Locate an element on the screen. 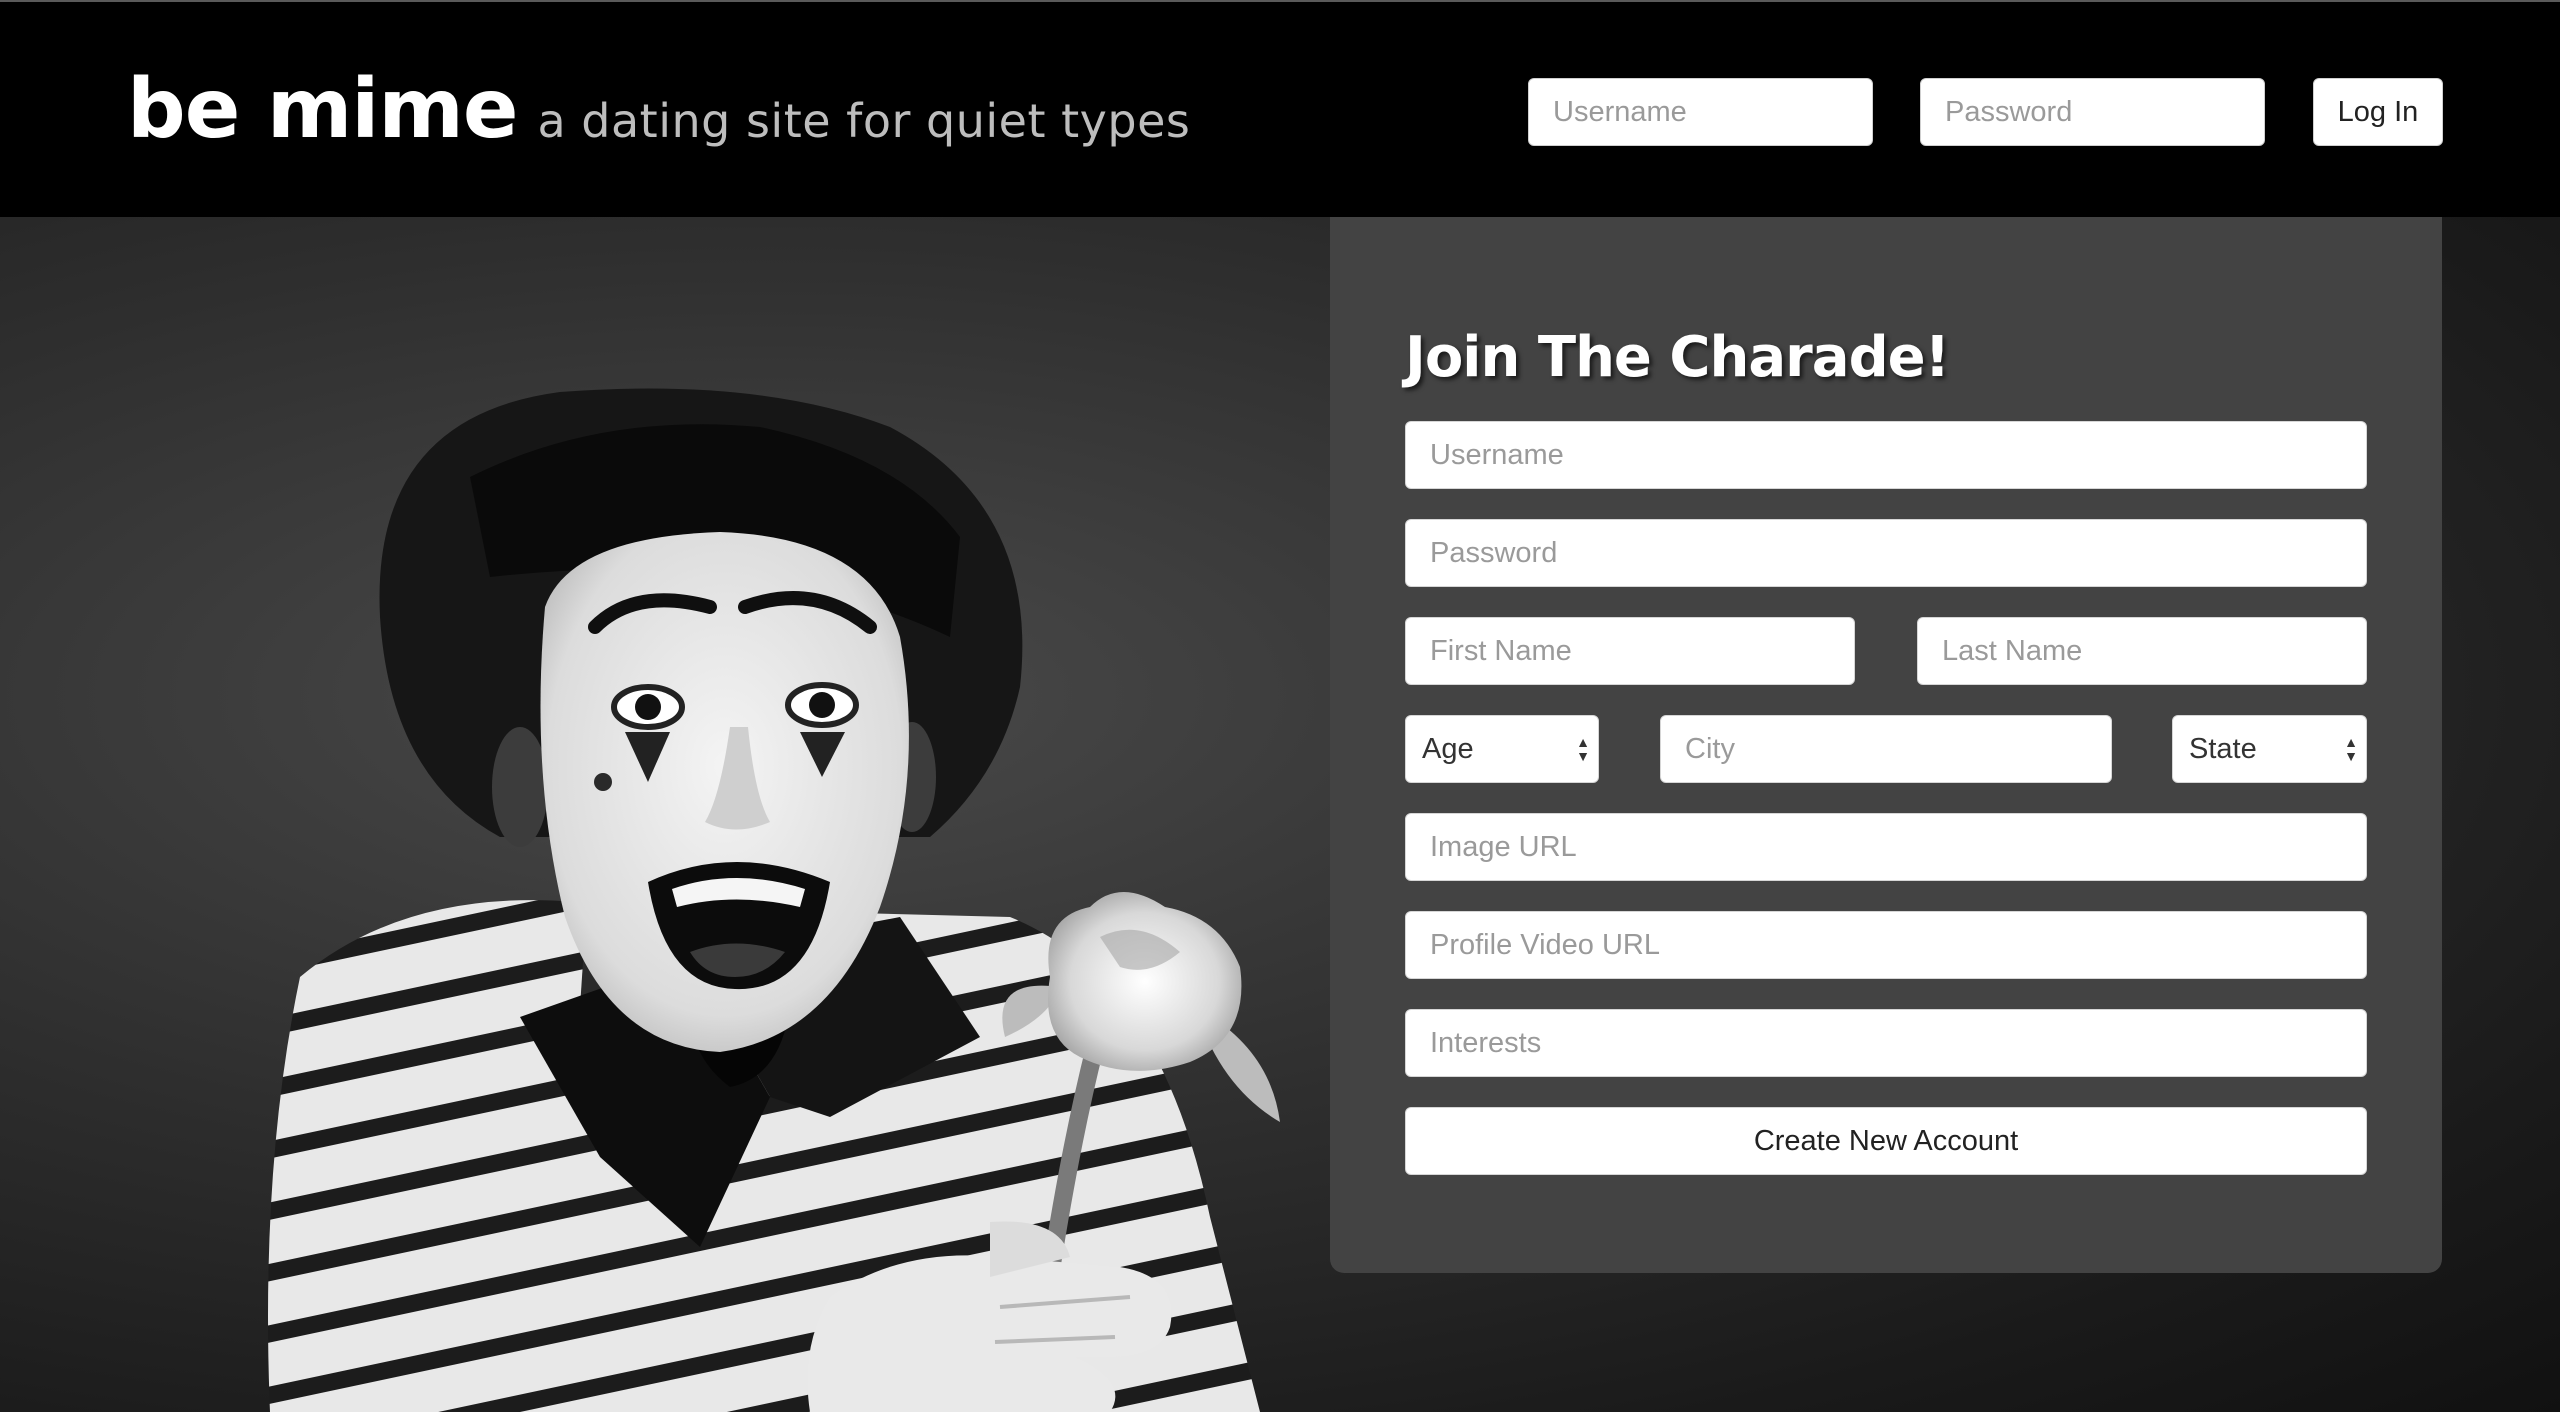  signup-username-input is located at coordinates (1886, 455).